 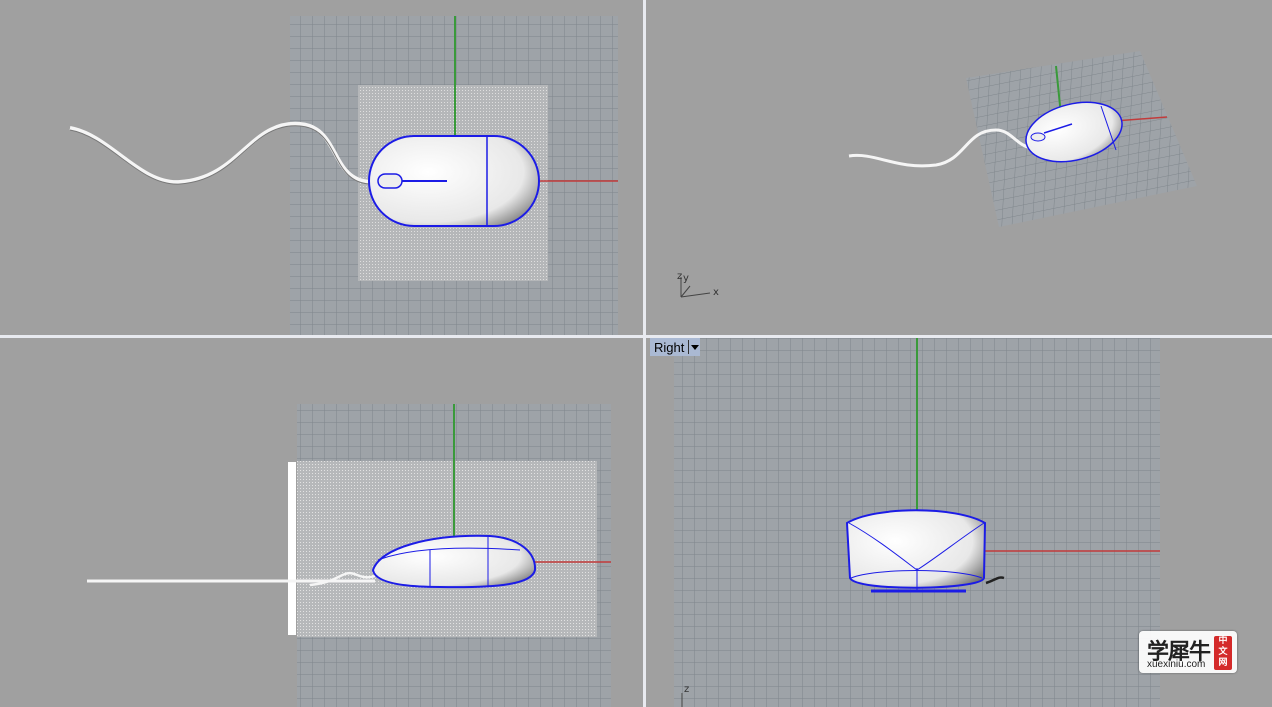 What do you see at coordinates (716, 292) in the screenshot?
I see `gizmo-x-label: x` at bounding box center [716, 292].